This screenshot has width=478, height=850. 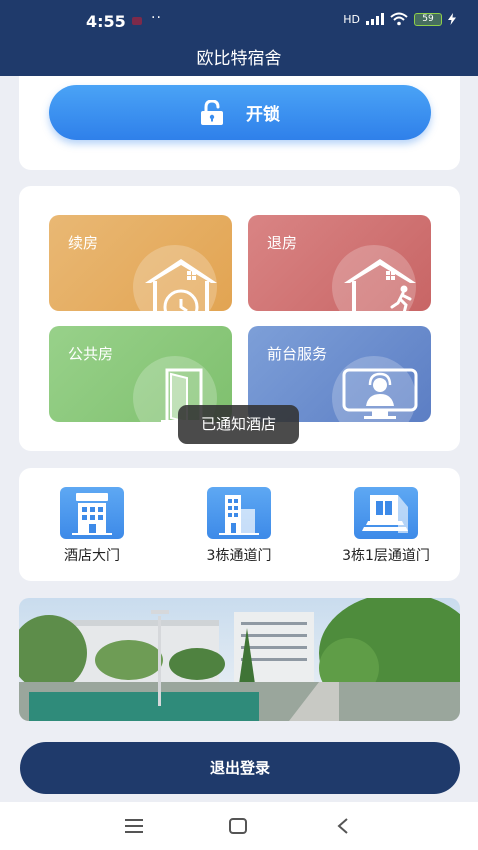 What do you see at coordinates (156, 18) in the screenshot?
I see `status-dots: ··` at bounding box center [156, 18].